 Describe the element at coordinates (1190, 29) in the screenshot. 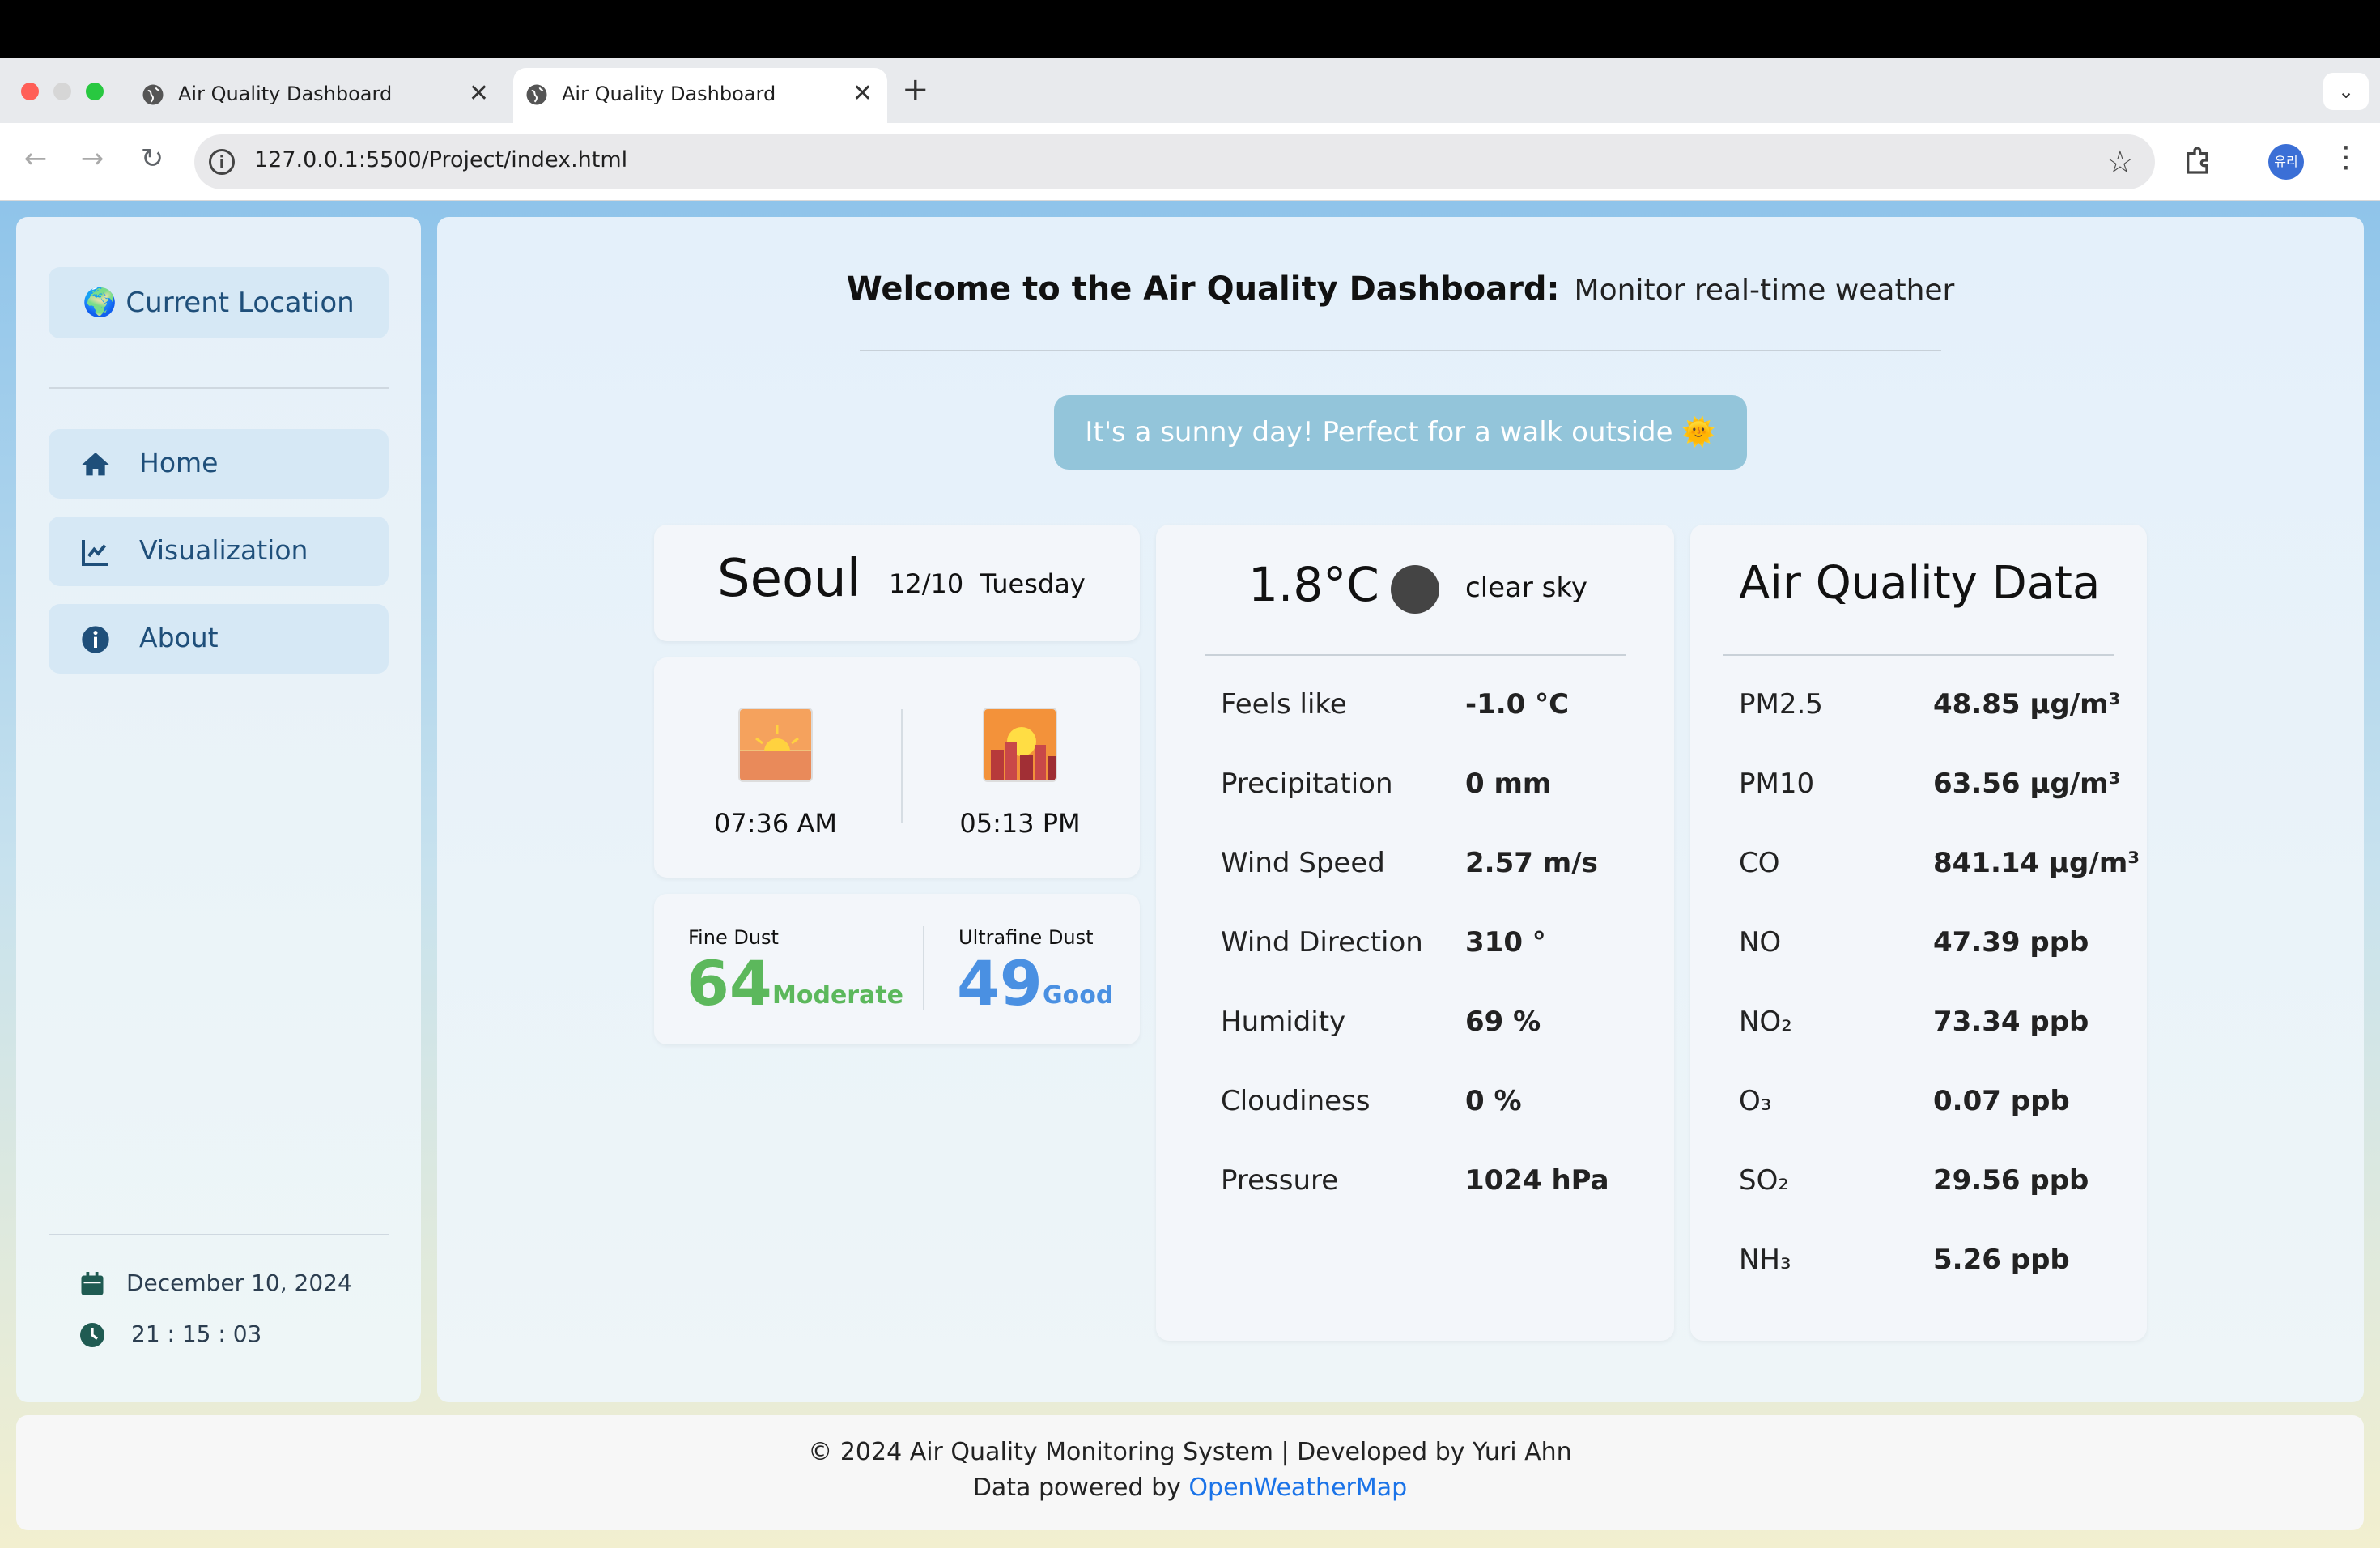

I see `os-menu-bar` at that location.